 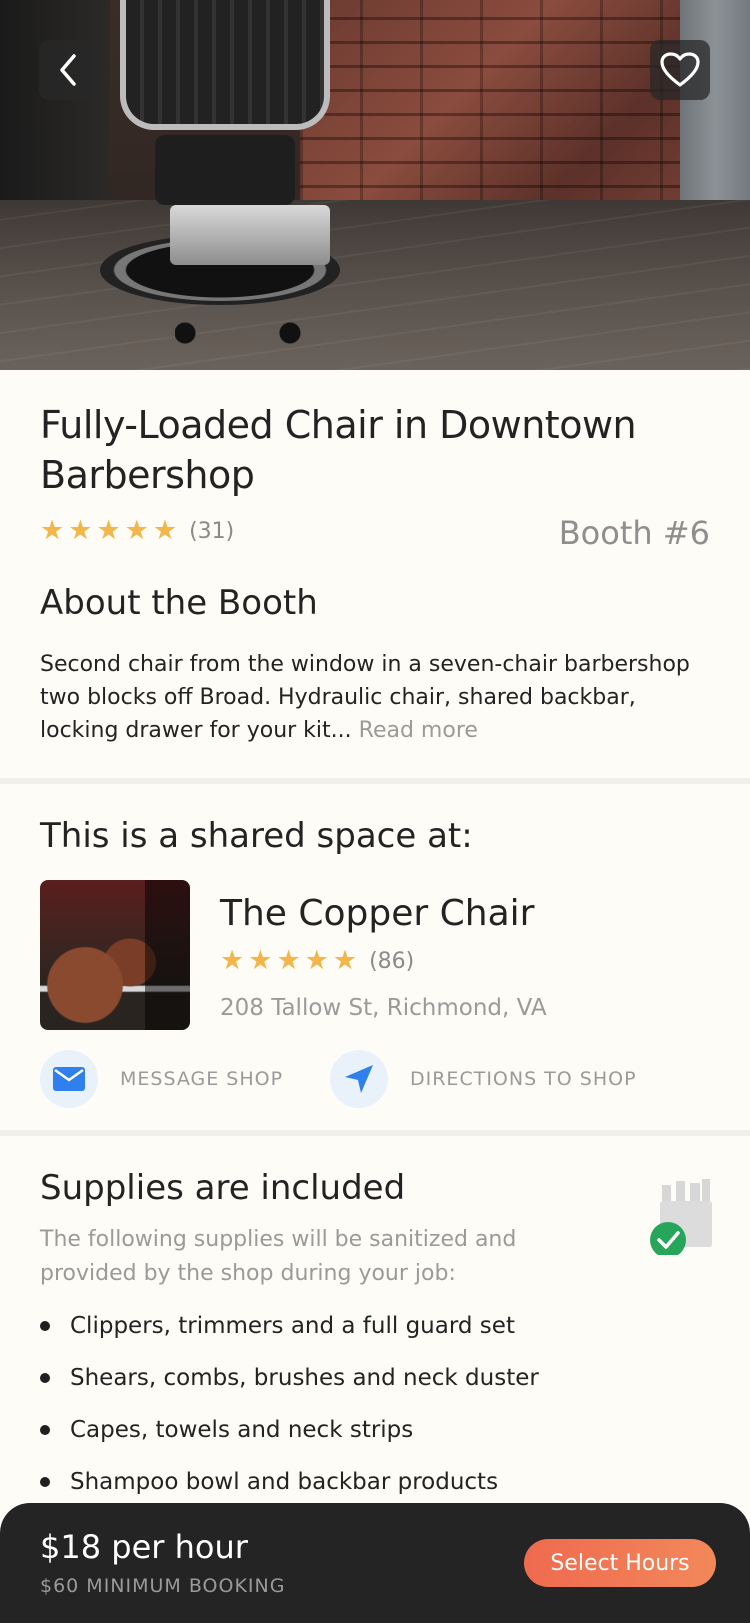 I want to click on navigation-arrow-icon, so click(x=359, y=1079).